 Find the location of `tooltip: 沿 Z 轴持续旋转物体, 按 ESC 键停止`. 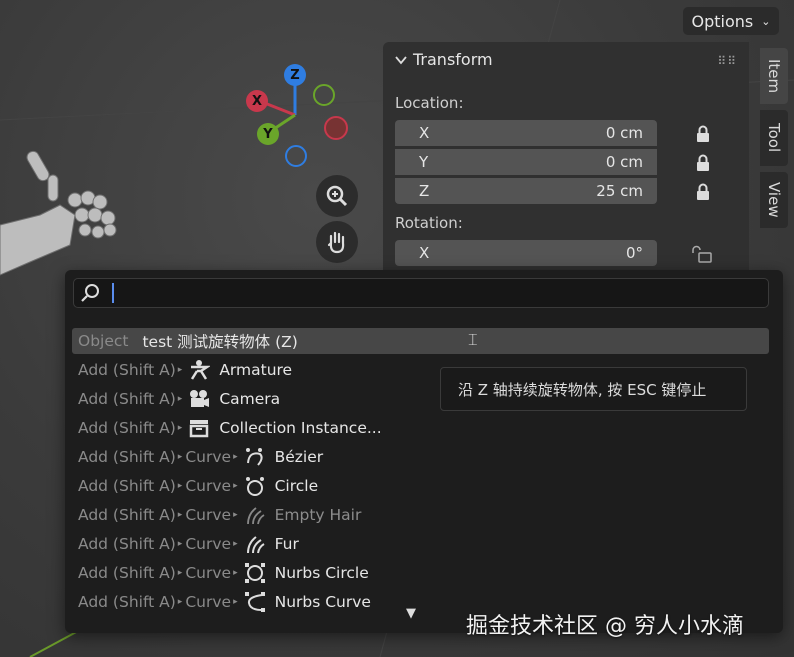

tooltip: 沿 Z 轴持续旋转物体, 按 ESC 键停止 is located at coordinates (593, 389).